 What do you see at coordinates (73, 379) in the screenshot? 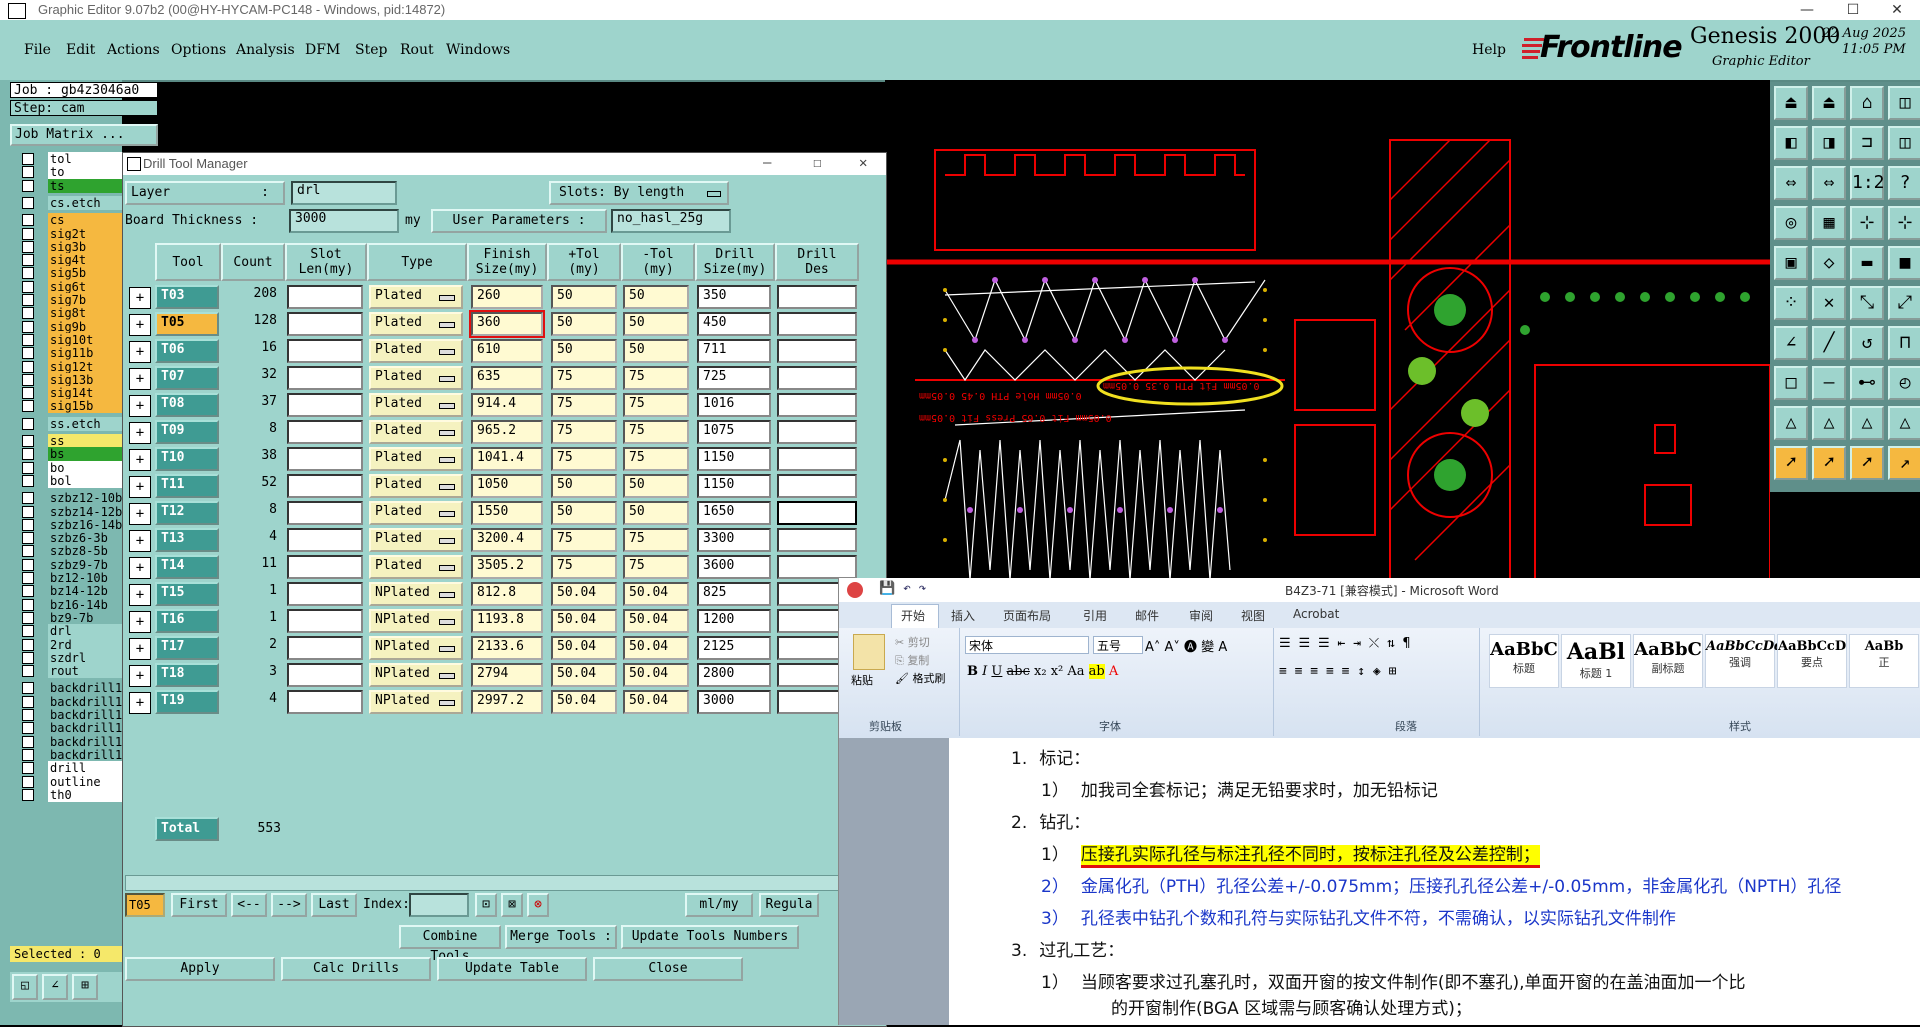
I see `layer-item: sig13b` at bounding box center [73, 379].